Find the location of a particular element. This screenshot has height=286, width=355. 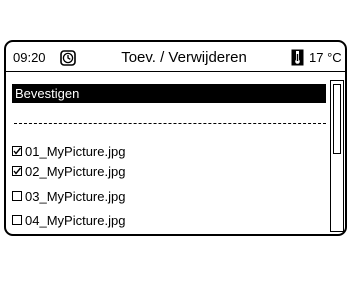

header-bar: 09:20 Toev. / Verwijderen 17 °C is located at coordinates (175, 57).